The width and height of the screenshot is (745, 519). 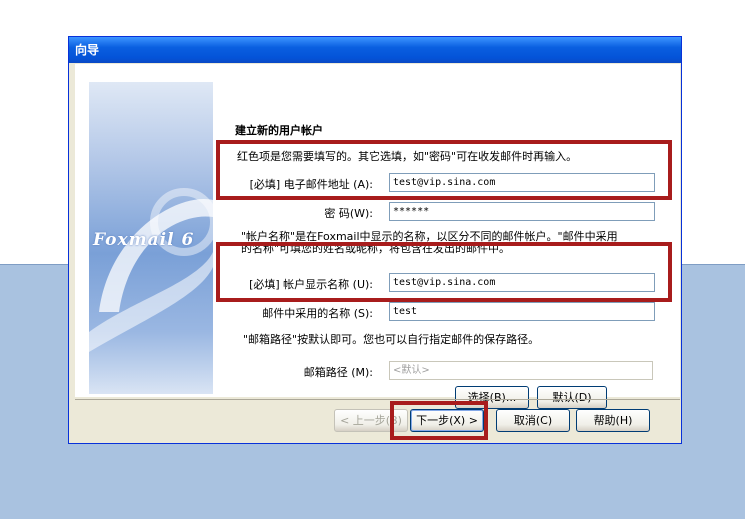 What do you see at coordinates (377, 399) in the screenshot?
I see `button-separator` at bounding box center [377, 399].